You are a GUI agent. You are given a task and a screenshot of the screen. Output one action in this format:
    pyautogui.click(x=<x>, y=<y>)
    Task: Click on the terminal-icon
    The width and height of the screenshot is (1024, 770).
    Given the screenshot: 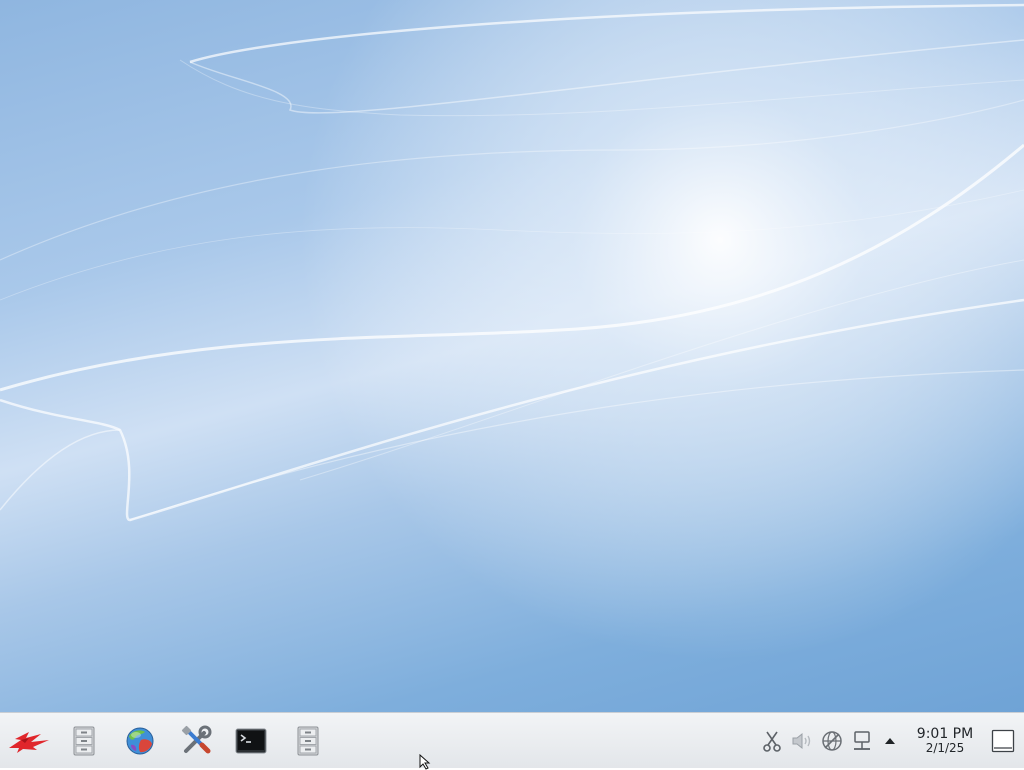 What is the action you would take?
    pyautogui.click(x=251, y=741)
    